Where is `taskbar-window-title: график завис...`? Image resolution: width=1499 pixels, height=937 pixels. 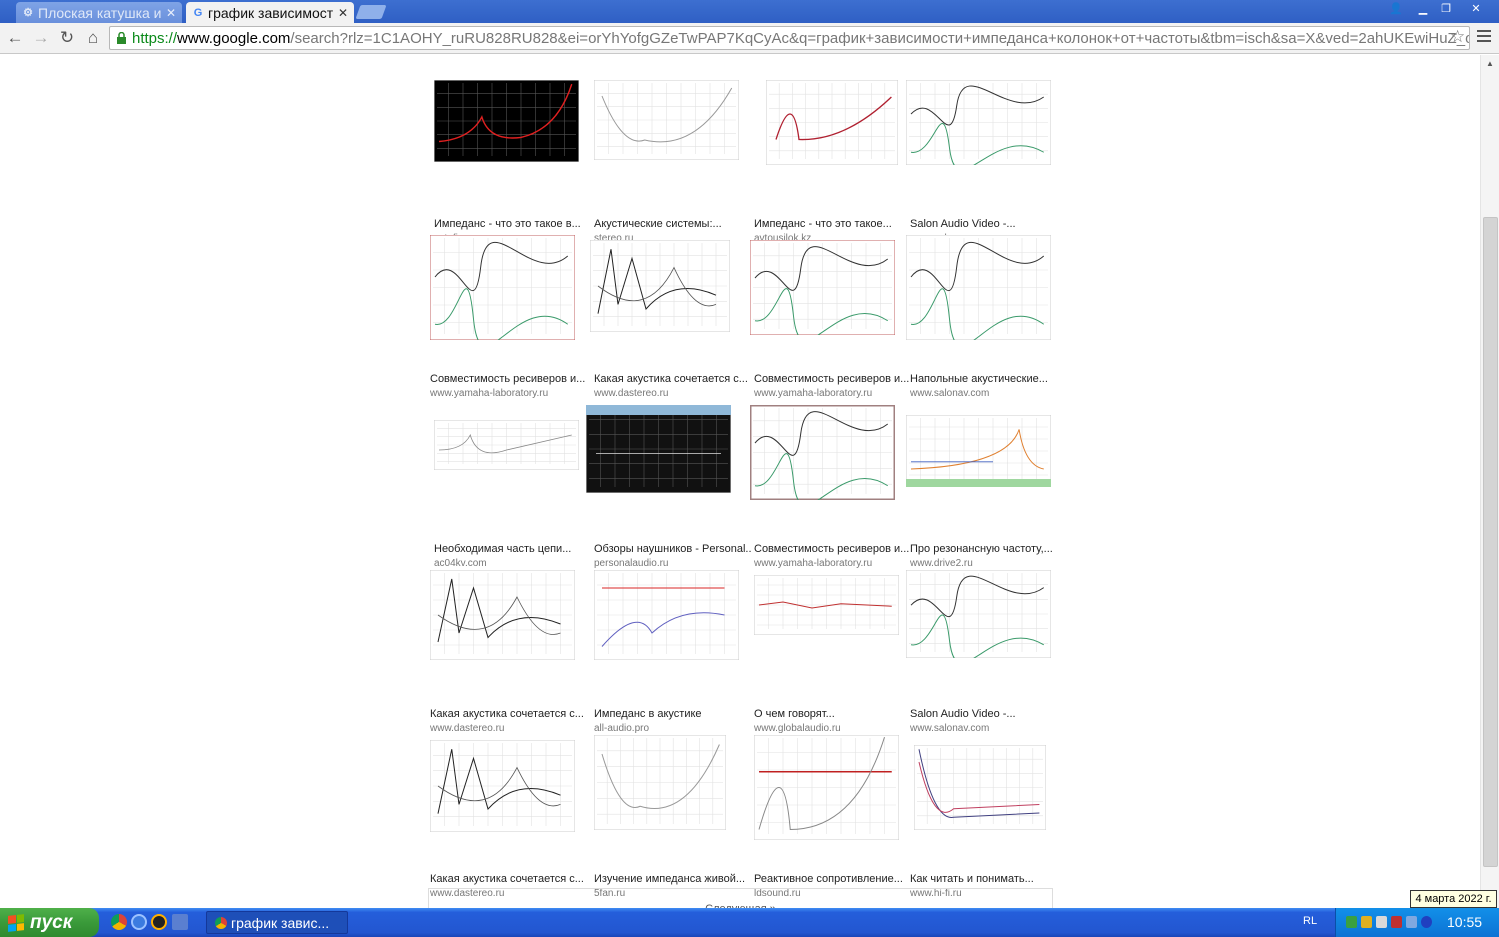
taskbar-window-title: график завис... is located at coordinates (280, 922).